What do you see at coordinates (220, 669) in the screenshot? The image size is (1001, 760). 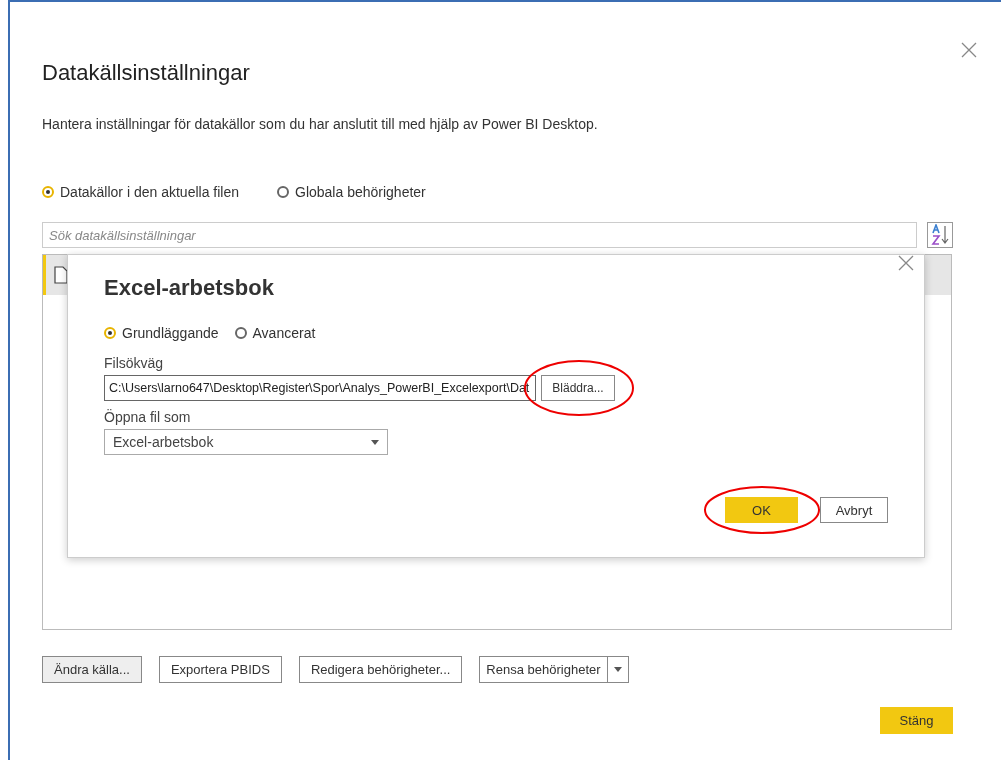 I see `action-button: Exportera PBIDS` at bounding box center [220, 669].